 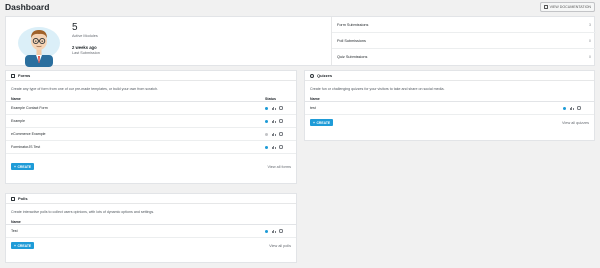 What do you see at coordinates (270, 98) in the screenshot?
I see `forms-col-status: Status` at bounding box center [270, 98].